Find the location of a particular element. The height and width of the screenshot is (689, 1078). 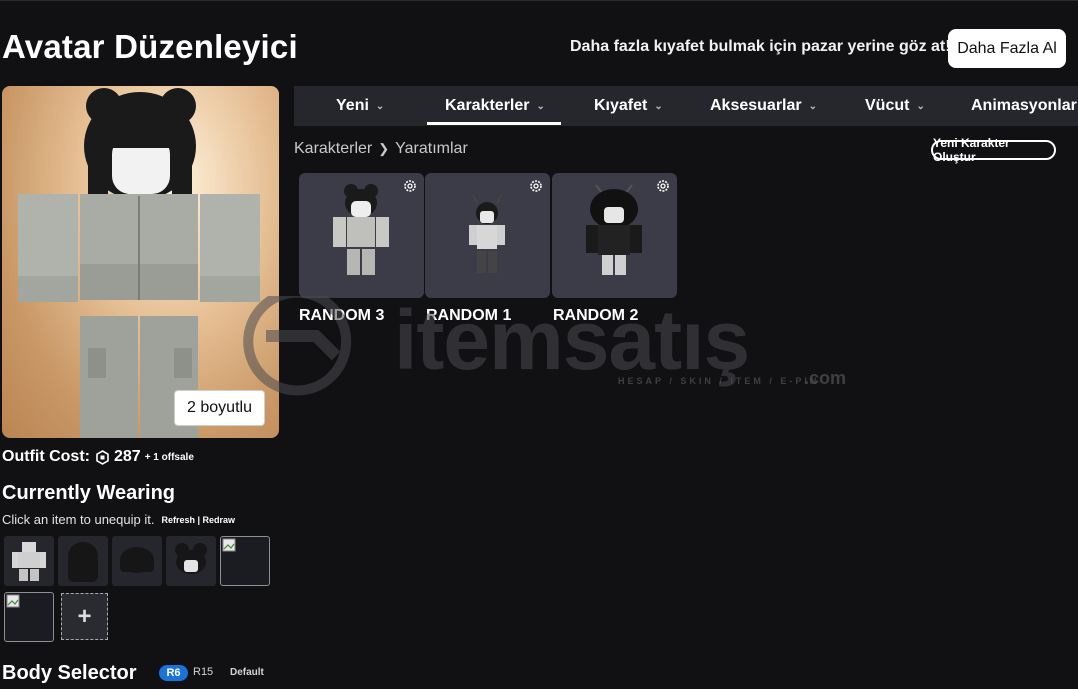

worn-item-bun-hair is located at coordinates (191, 561).